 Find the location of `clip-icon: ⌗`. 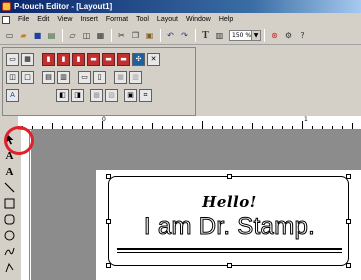

clip-icon: ⌗ is located at coordinates (145, 95).